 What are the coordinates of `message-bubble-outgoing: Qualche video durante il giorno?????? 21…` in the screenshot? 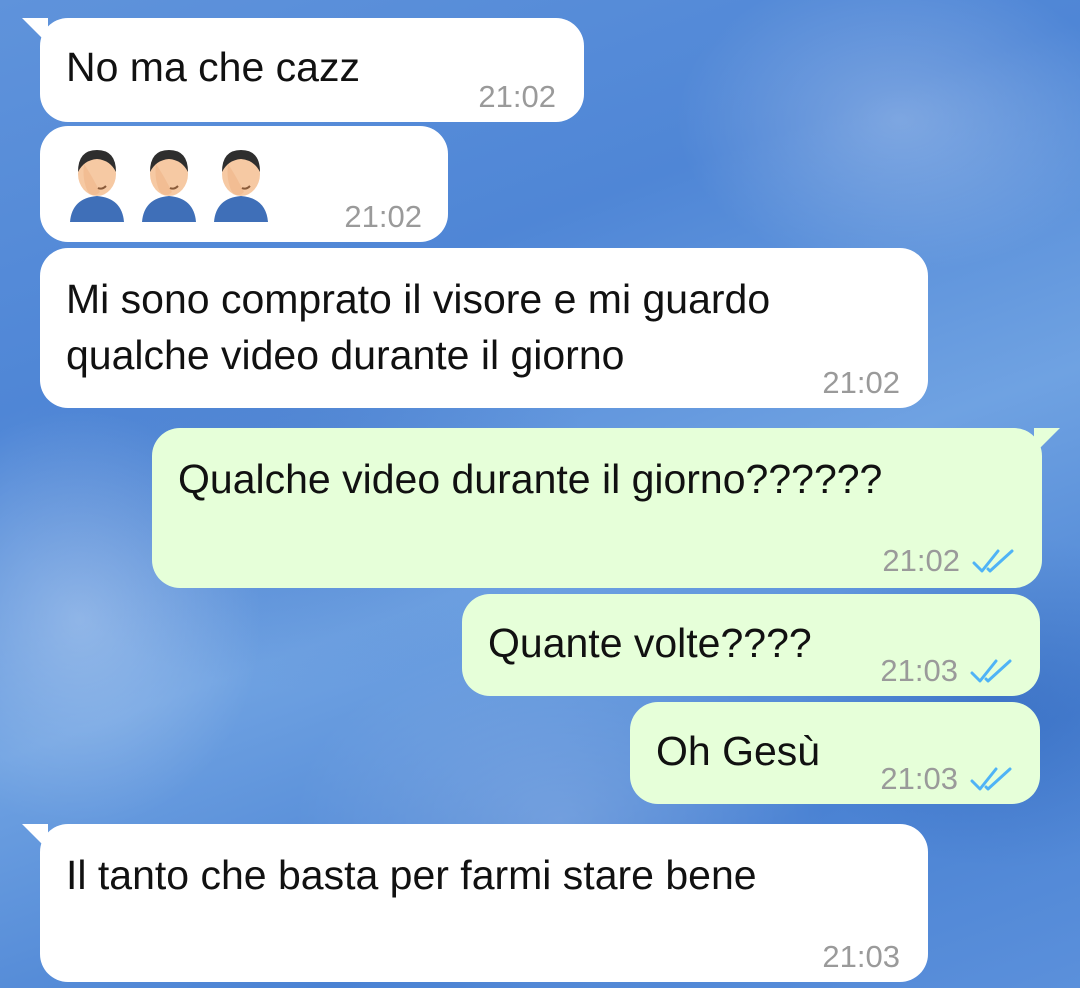 It's located at (606, 509).